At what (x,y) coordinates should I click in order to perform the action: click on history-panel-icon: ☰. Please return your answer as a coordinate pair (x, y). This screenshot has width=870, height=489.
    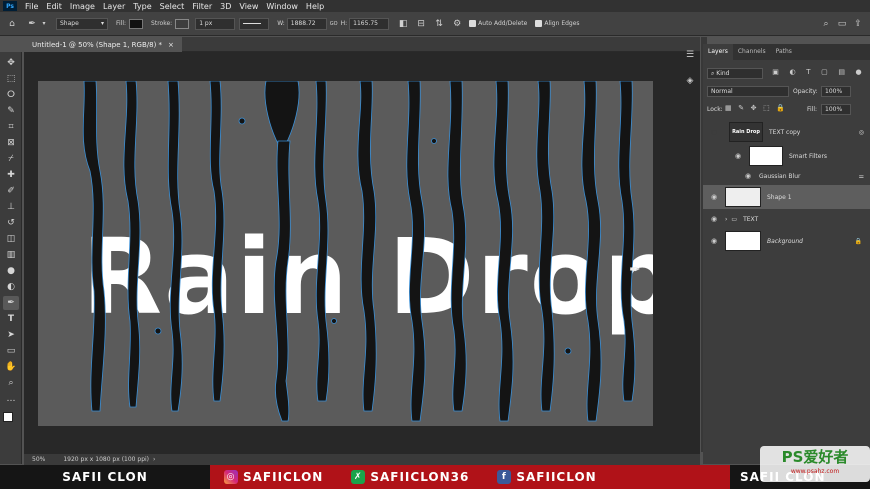
    Looking at the image, I should click on (690, 55).